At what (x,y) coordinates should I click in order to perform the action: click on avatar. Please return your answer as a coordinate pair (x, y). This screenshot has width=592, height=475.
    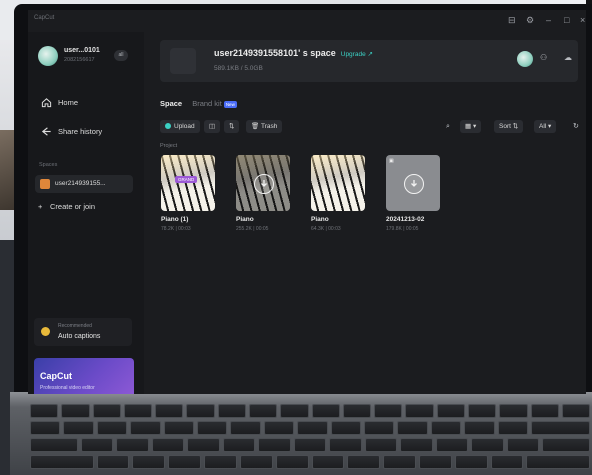
    Looking at the image, I should click on (48, 56).